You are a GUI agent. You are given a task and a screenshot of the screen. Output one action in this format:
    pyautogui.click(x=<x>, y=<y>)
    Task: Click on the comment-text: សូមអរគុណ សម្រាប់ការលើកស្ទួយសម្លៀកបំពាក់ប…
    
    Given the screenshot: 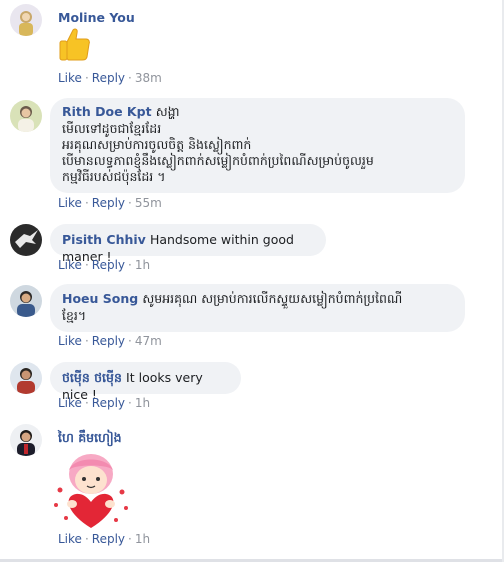 What is the action you would take?
    pyautogui.click(x=272, y=298)
    